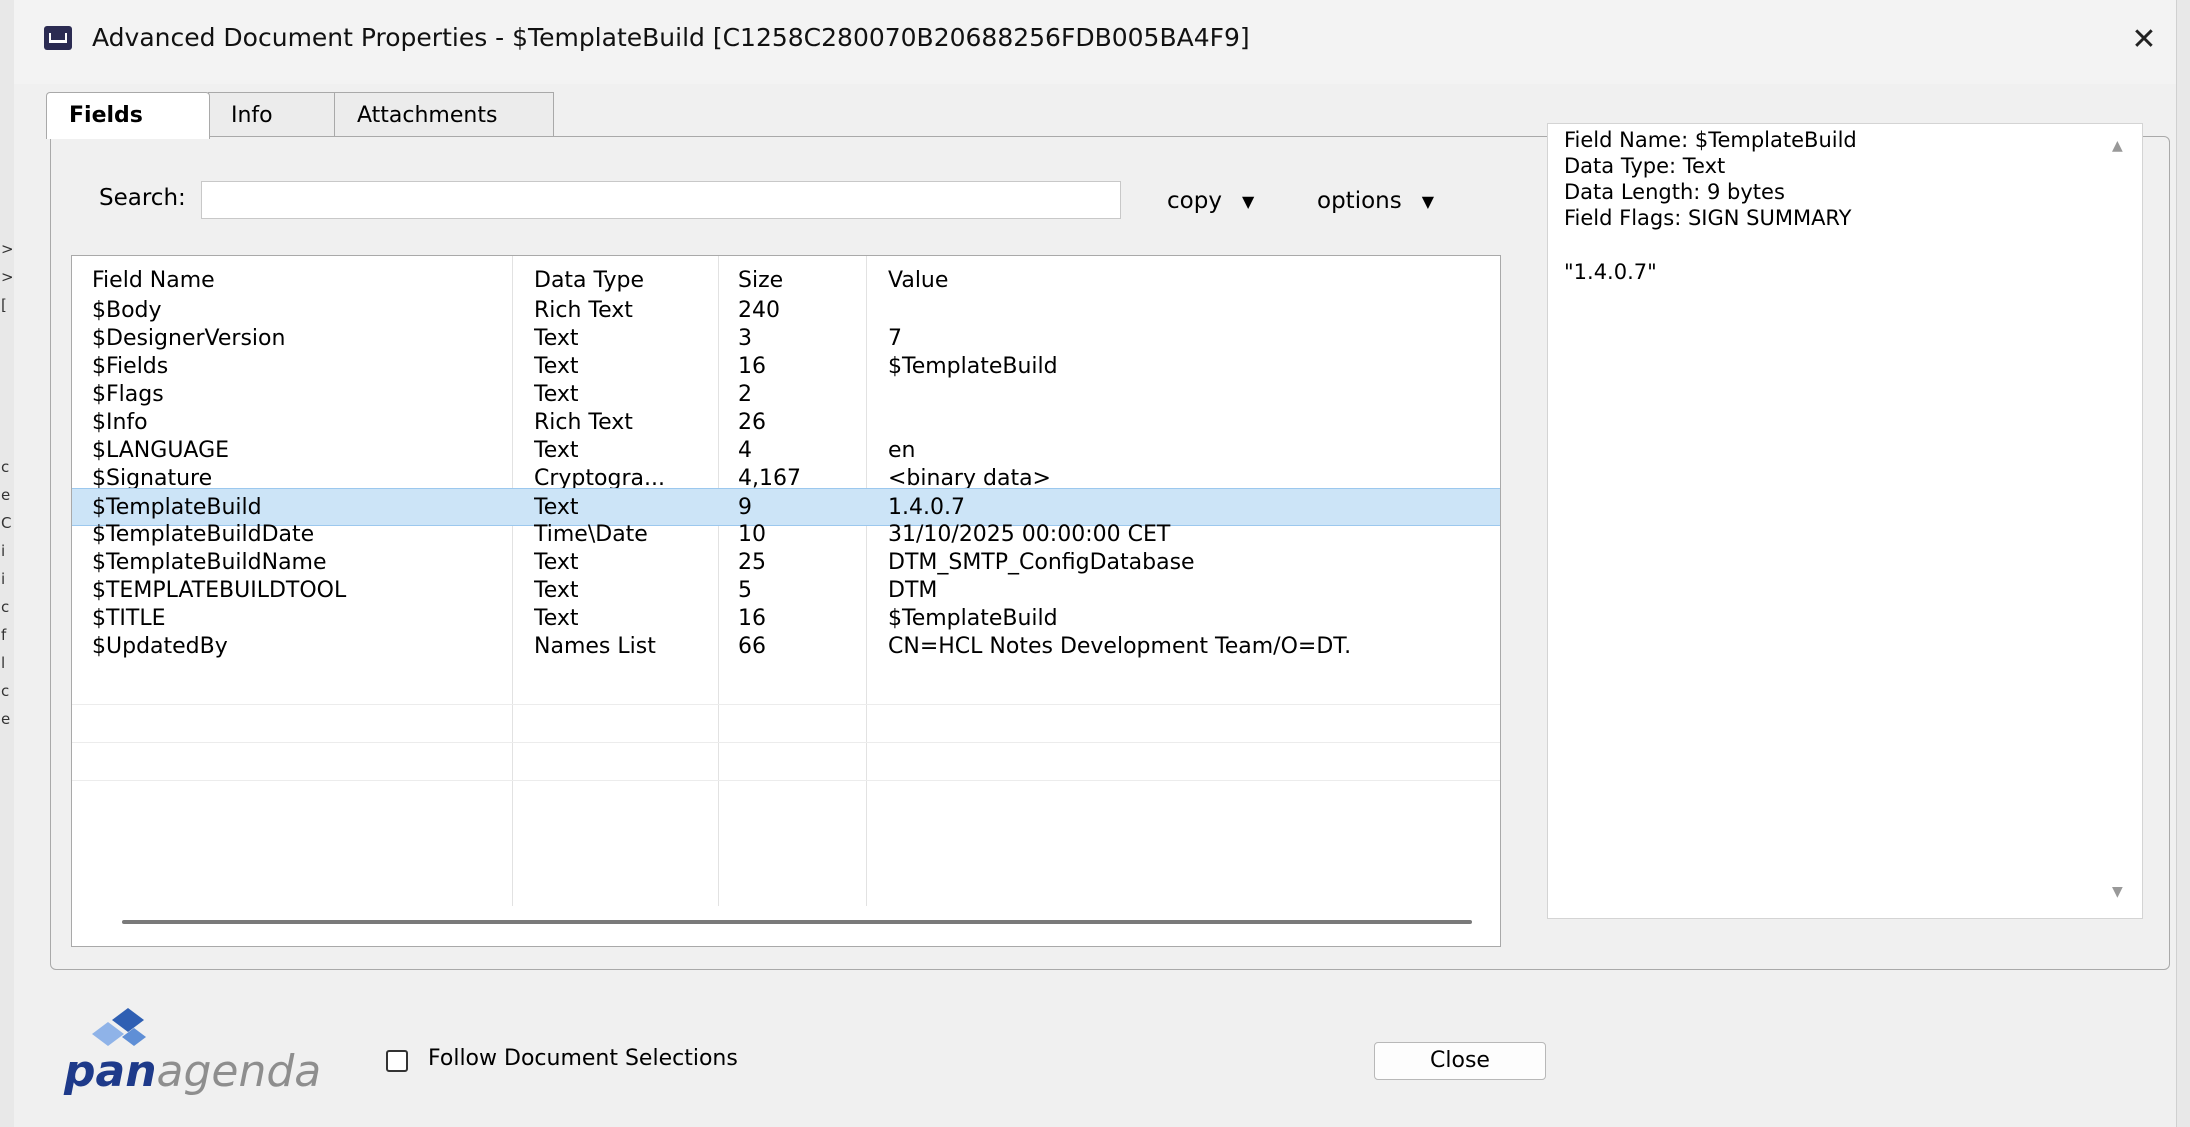 This screenshot has width=2190, height=1127. Describe the element at coordinates (2117, 146) in the screenshot. I see `scroll-up-icon: ▲` at that location.